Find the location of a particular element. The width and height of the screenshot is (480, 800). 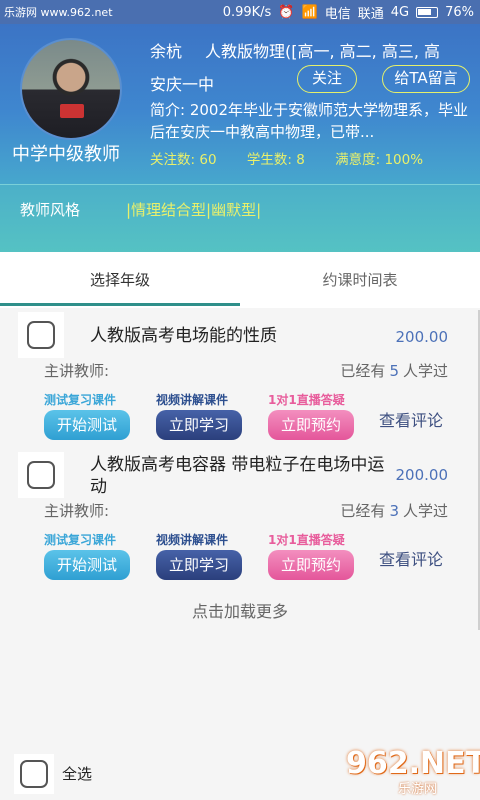

course-title: 人教版高考电容器 带电粒子在电场中运动 is located at coordinates (237, 476).